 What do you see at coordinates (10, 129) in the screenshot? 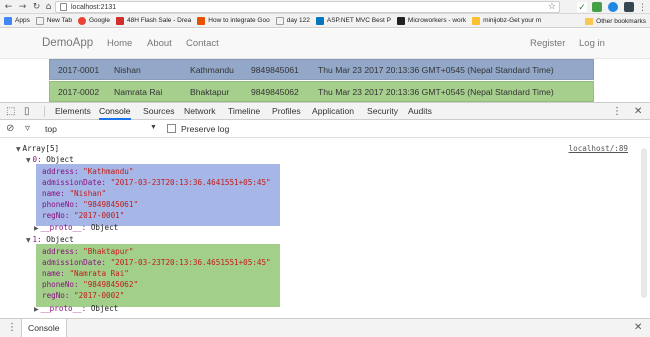
I see `clear-console-icon: ⊘` at bounding box center [10, 129].